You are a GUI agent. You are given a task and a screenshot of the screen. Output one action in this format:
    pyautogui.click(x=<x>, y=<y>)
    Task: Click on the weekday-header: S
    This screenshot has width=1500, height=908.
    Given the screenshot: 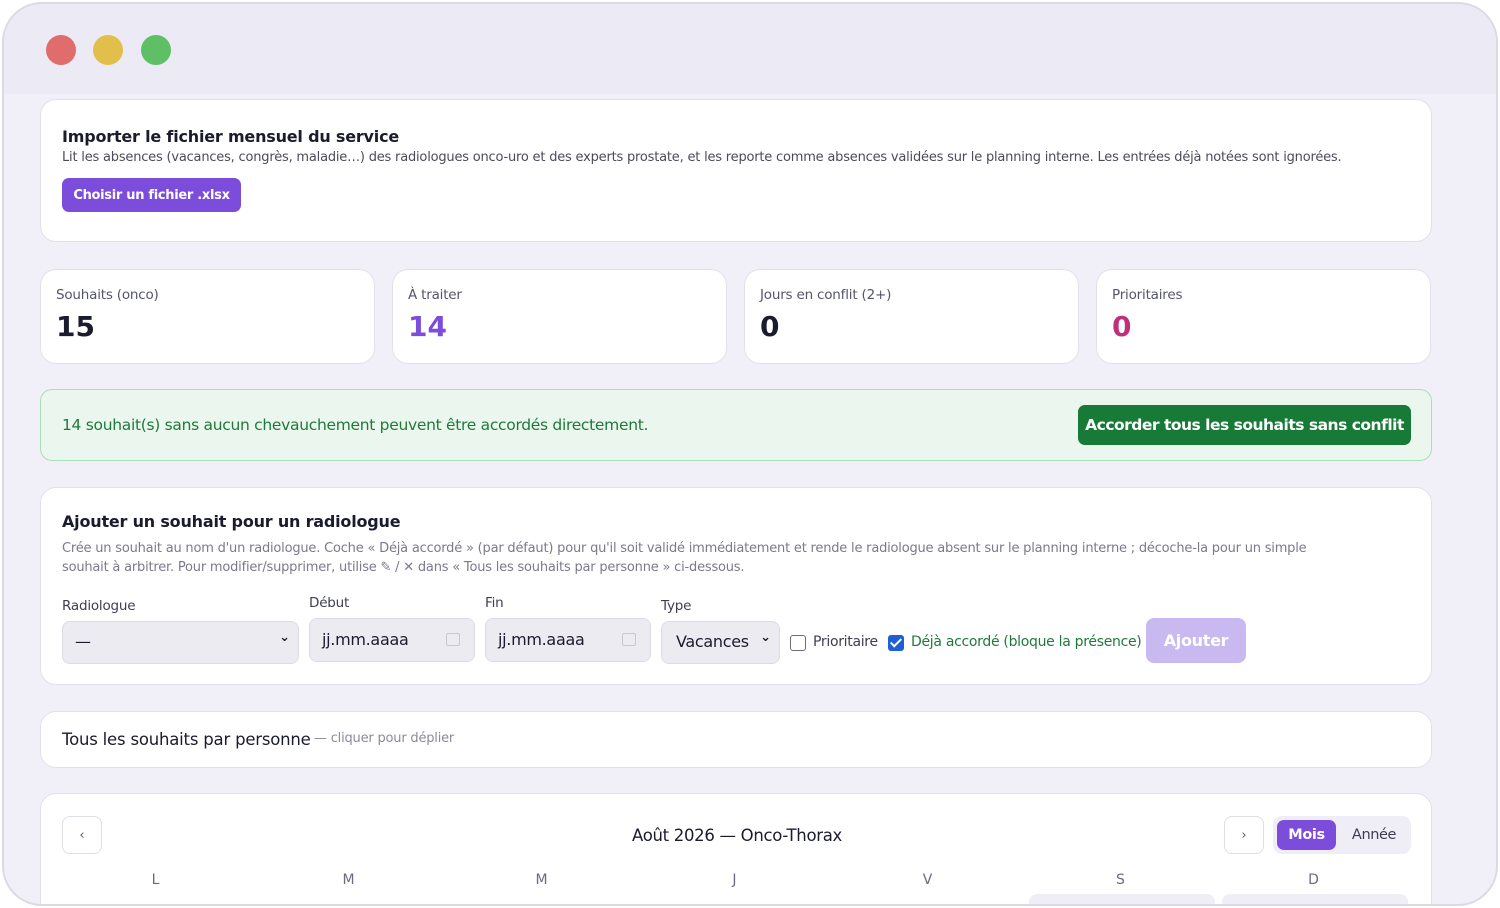 What is the action you would take?
    pyautogui.click(x=1120, y=880)
    